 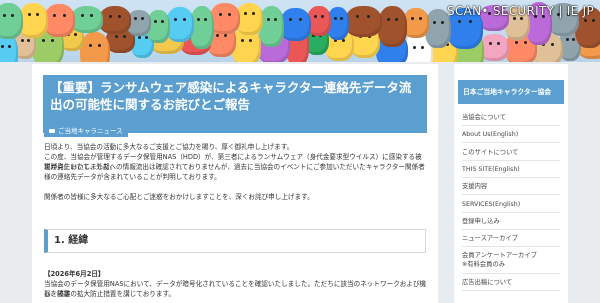 What do you see at coordinates (510, 152) in the screenshot?
I see `sidebar-item-this-site: このサイトについて` at bounding box center [510, 152].